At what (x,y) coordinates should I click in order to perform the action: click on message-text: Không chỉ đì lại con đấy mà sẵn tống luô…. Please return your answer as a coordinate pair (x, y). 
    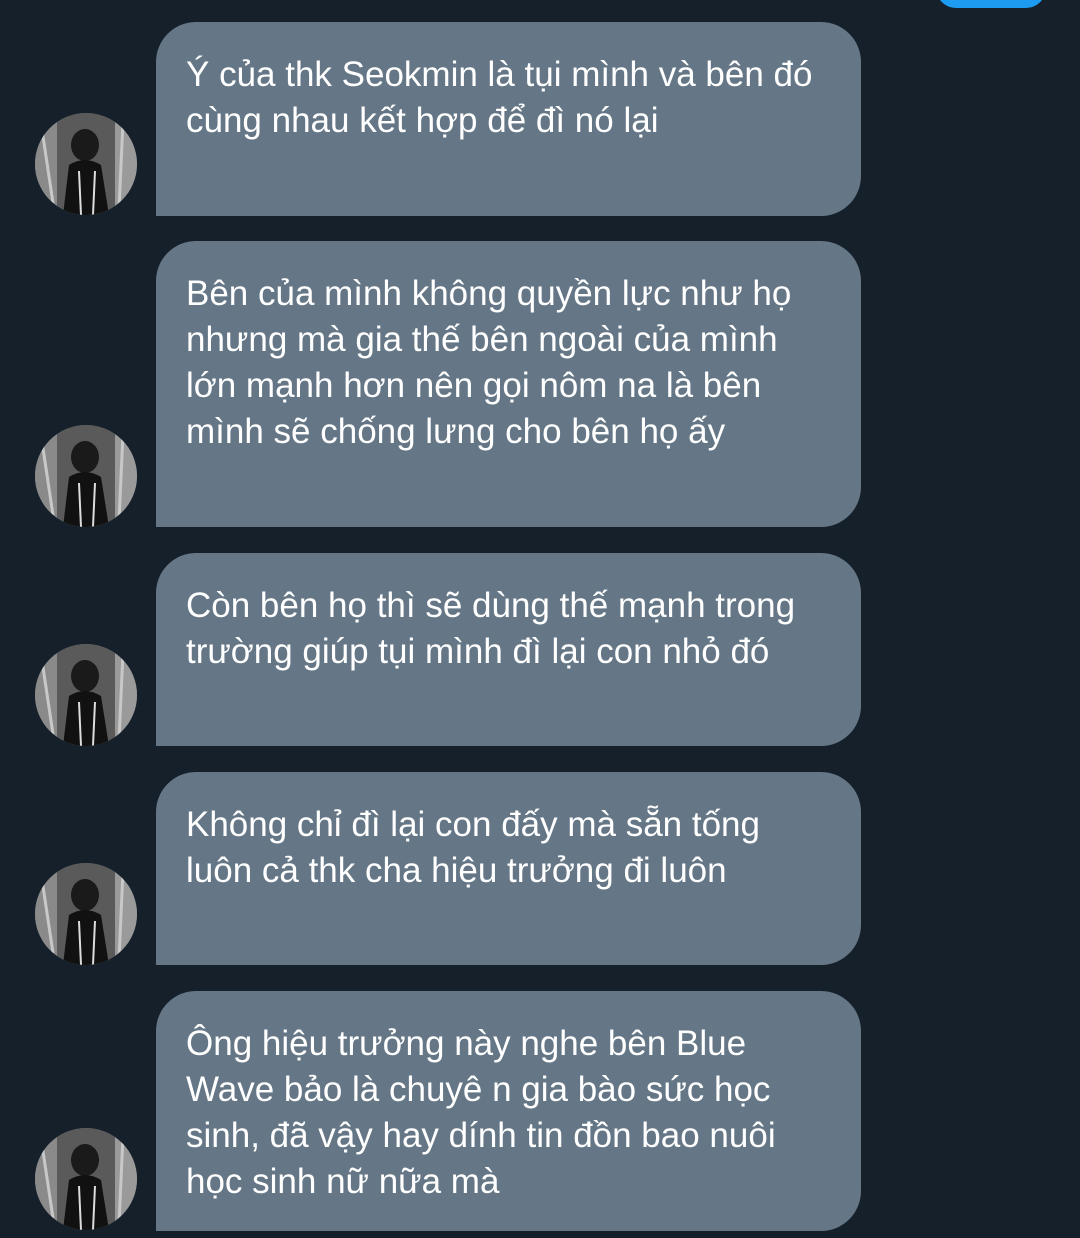
    Looking at the image, I should click on (473, 847).